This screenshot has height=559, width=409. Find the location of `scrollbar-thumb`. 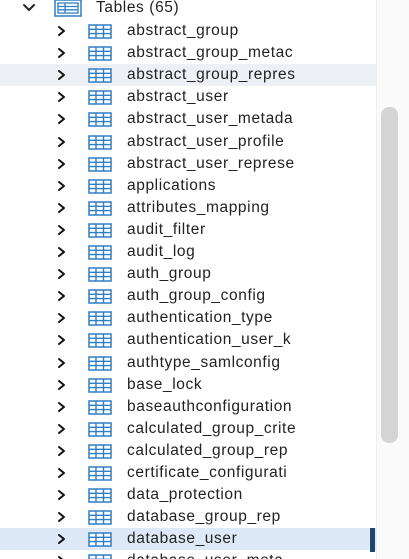

scrollbar-thumb is located at coordinates (389, 275).